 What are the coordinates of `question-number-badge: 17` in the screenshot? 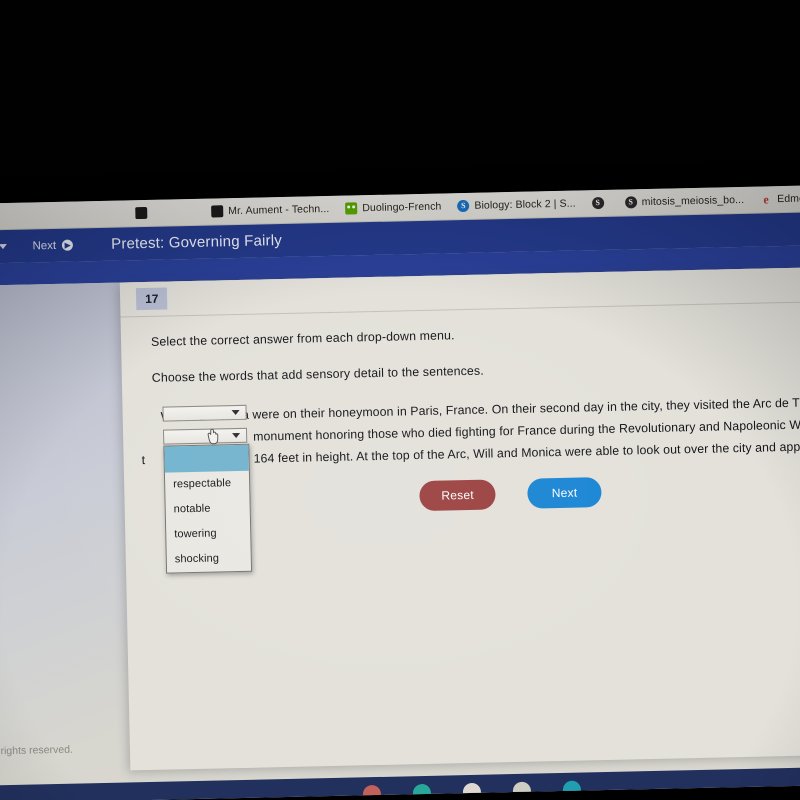 It's located at (151, 299).